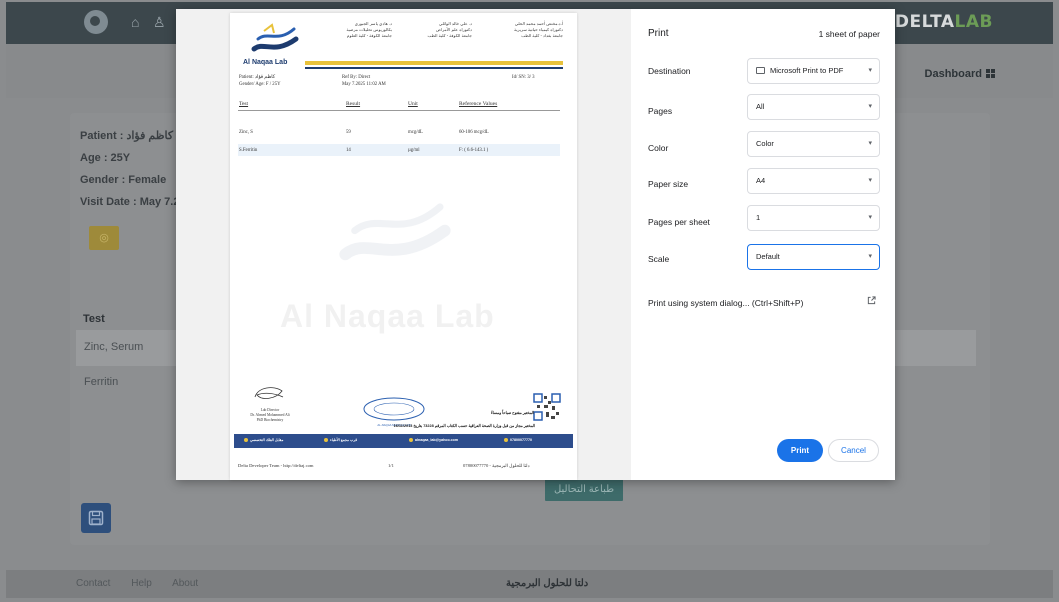 The height and width of the screenshot is (602, 1059). Describe the element at coordinates (94, 319) in the screenshot. I see `tests-table-header: Test` at that location.